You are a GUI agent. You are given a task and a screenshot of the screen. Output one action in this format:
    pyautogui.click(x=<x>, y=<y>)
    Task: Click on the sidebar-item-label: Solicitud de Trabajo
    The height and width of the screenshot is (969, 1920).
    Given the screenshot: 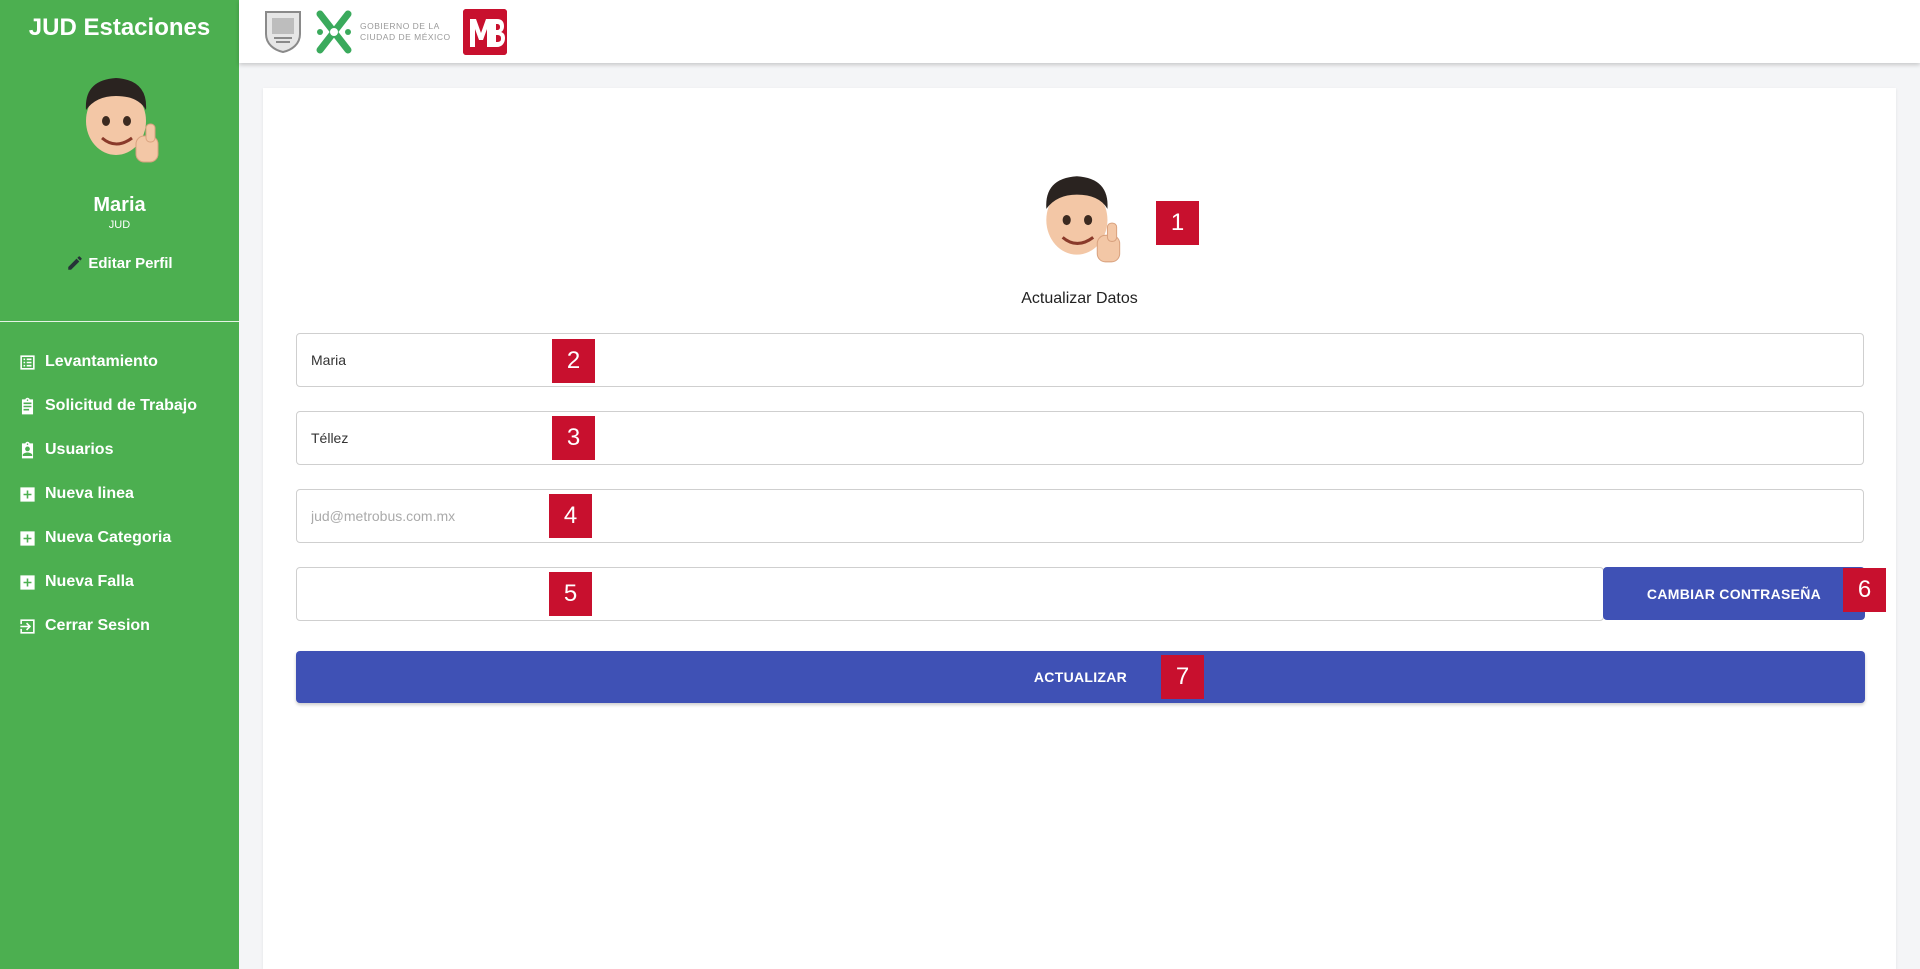 What is the action you would take?
    pyautogui.click(x=121, y=405)
    